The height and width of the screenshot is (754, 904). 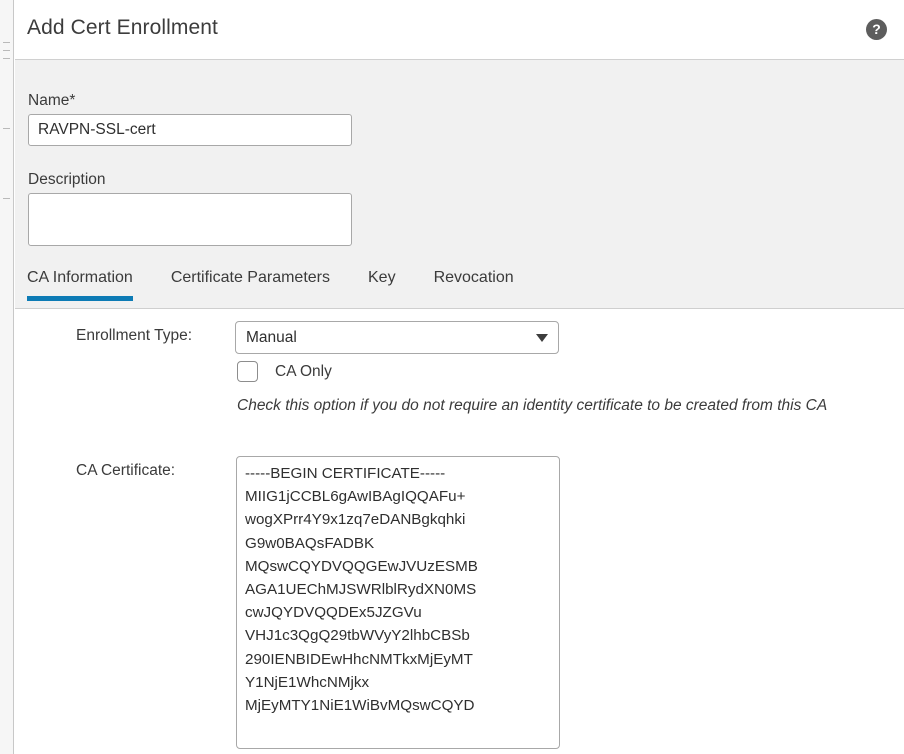 I want to click on dialog-header: Add Cert Enrollment ?, so click(x=459, y=30).